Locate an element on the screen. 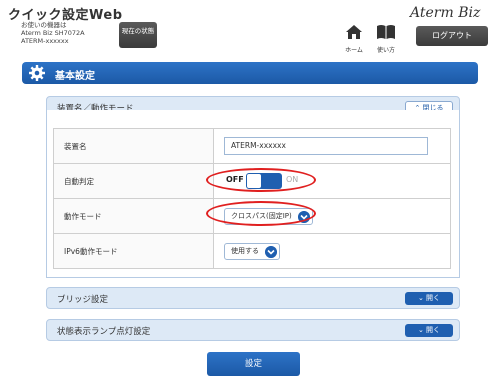 Image resolution: width=500 pixels, height=389 pixels. table-row: IPv6動作モード 使用する is located at coordinates (252, 251).